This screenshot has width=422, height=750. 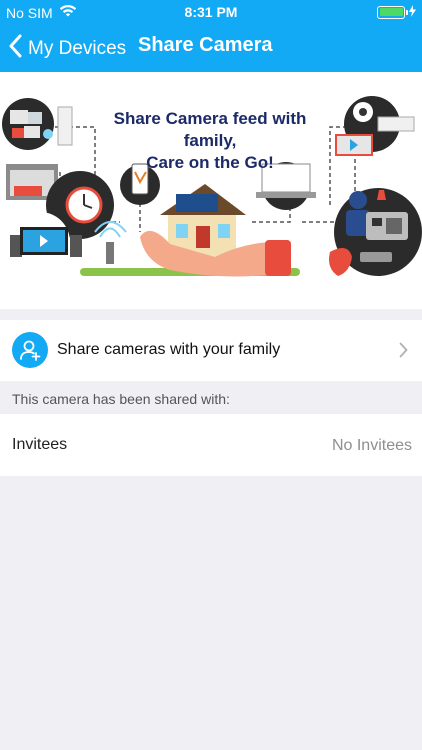 I want to click on back-button: My Devices, so click(x=67, y=48).